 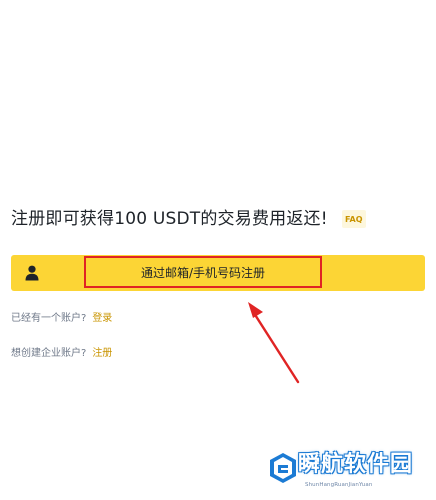 What do you see at coordinates (339, 485) in the screenshot?
I see `watermark-subtitle: ShunHangRuanJianYuan` at bounding box center [339, 485].